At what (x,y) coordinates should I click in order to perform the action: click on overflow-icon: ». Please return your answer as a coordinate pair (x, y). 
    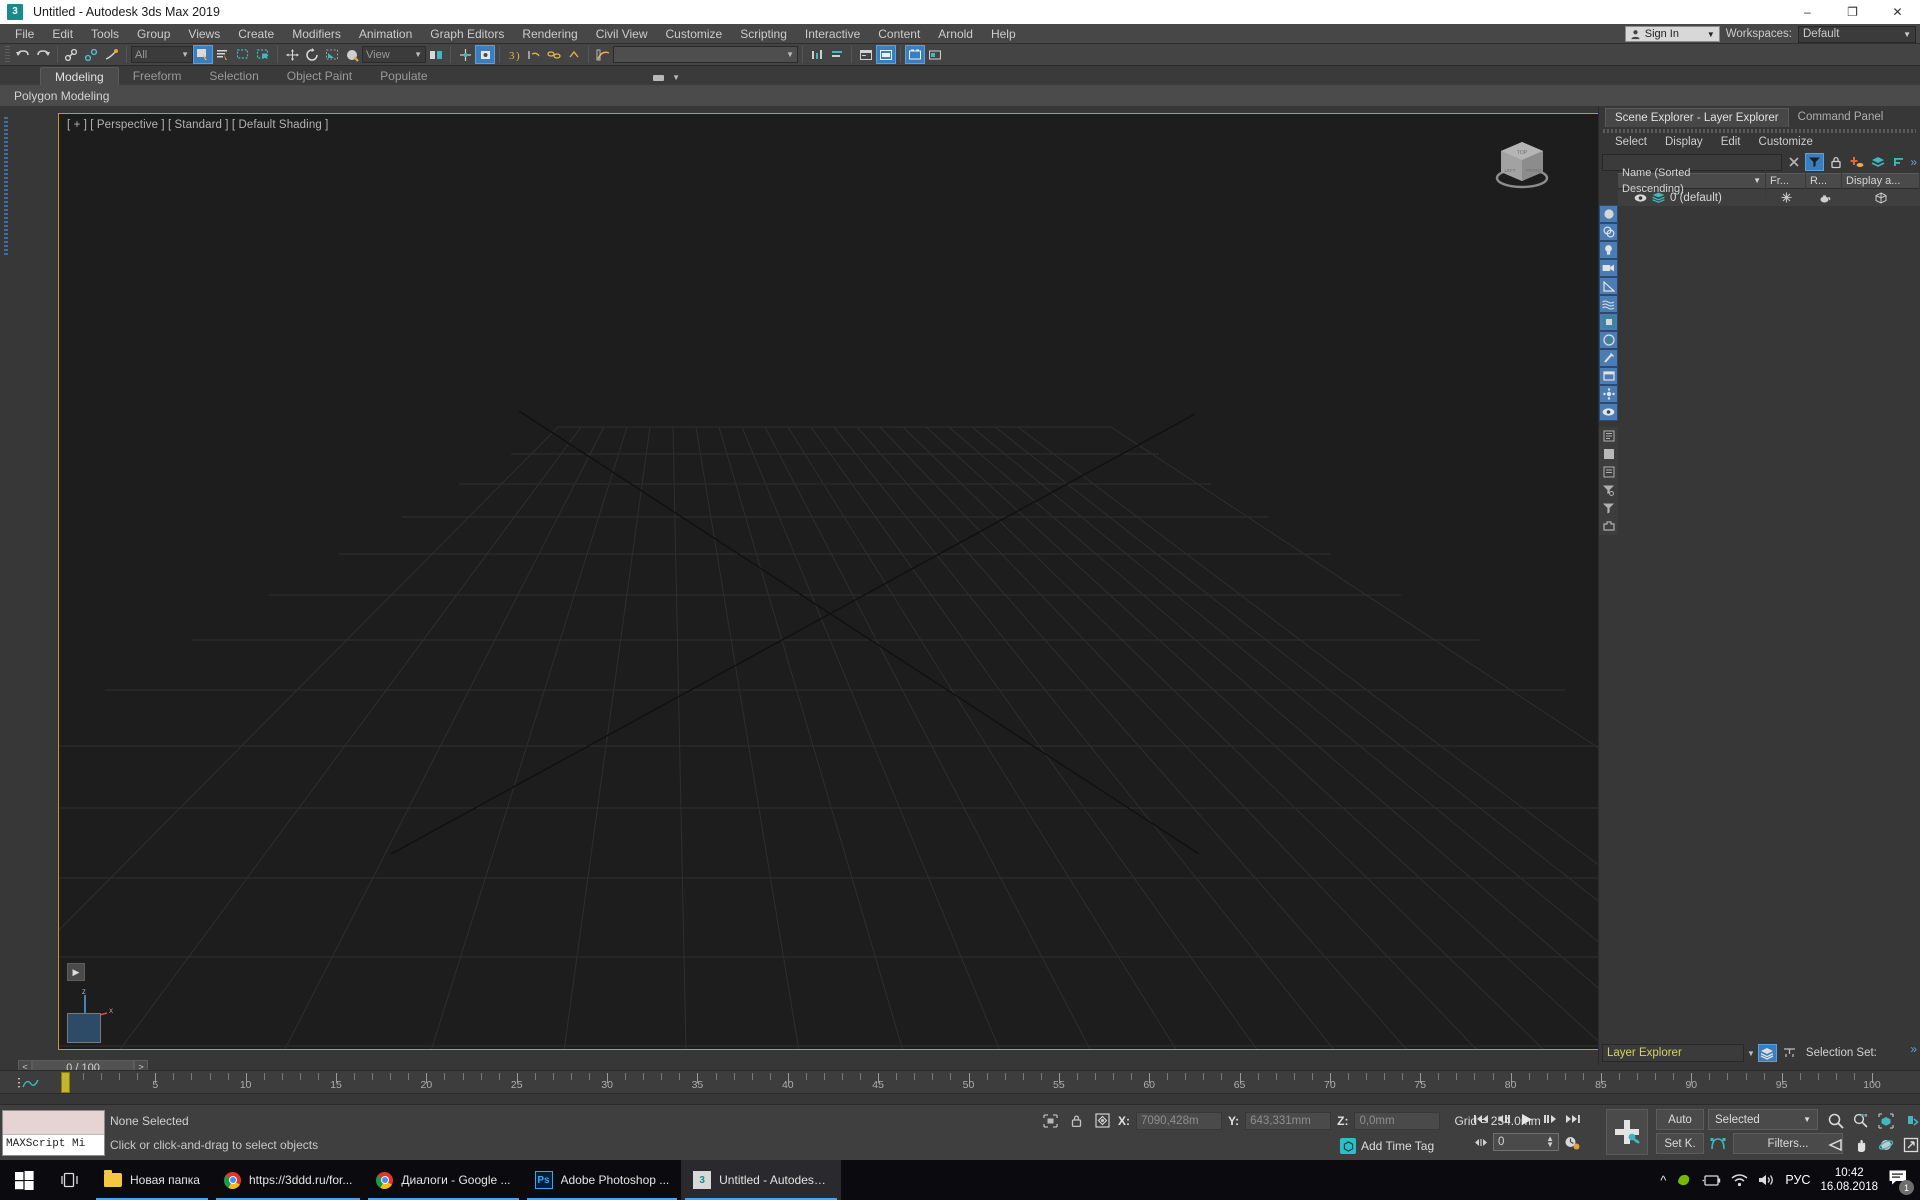
    Looking at the image, I should click on (1913, 162).